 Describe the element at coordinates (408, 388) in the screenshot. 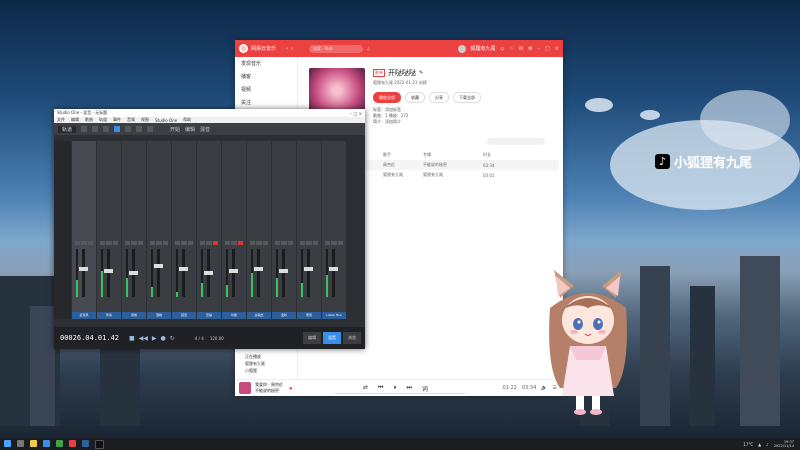

I see `next-icon: ⏭` at that location.